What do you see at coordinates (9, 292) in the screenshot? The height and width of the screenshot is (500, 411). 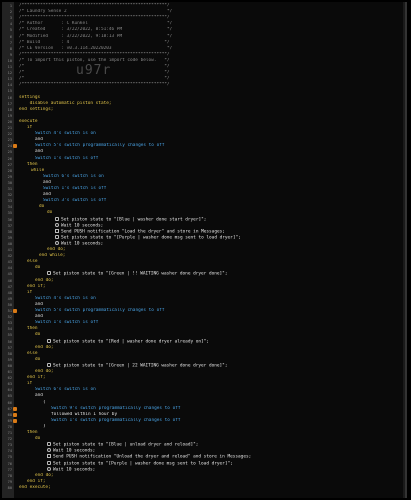 I see `line-number: 48` at bounding box center [9, 292].